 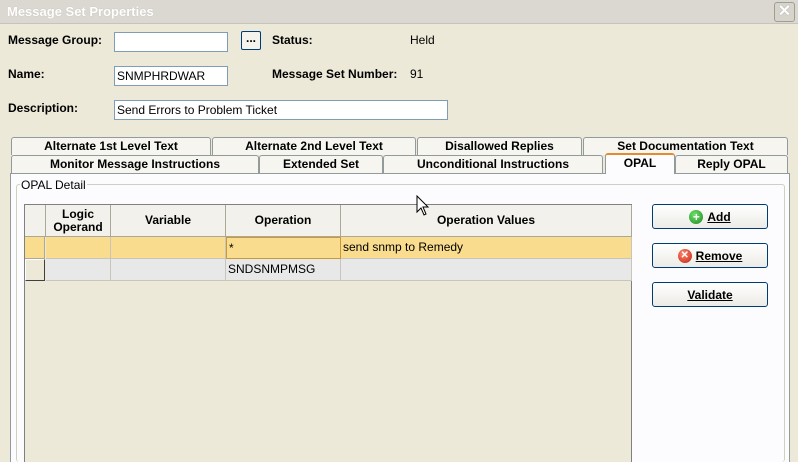 What do you see at coordinates (281, 110) in the screenshot?
I see `description-field: Send Errors to Problem Ticket` at bounding box center [281, 110].